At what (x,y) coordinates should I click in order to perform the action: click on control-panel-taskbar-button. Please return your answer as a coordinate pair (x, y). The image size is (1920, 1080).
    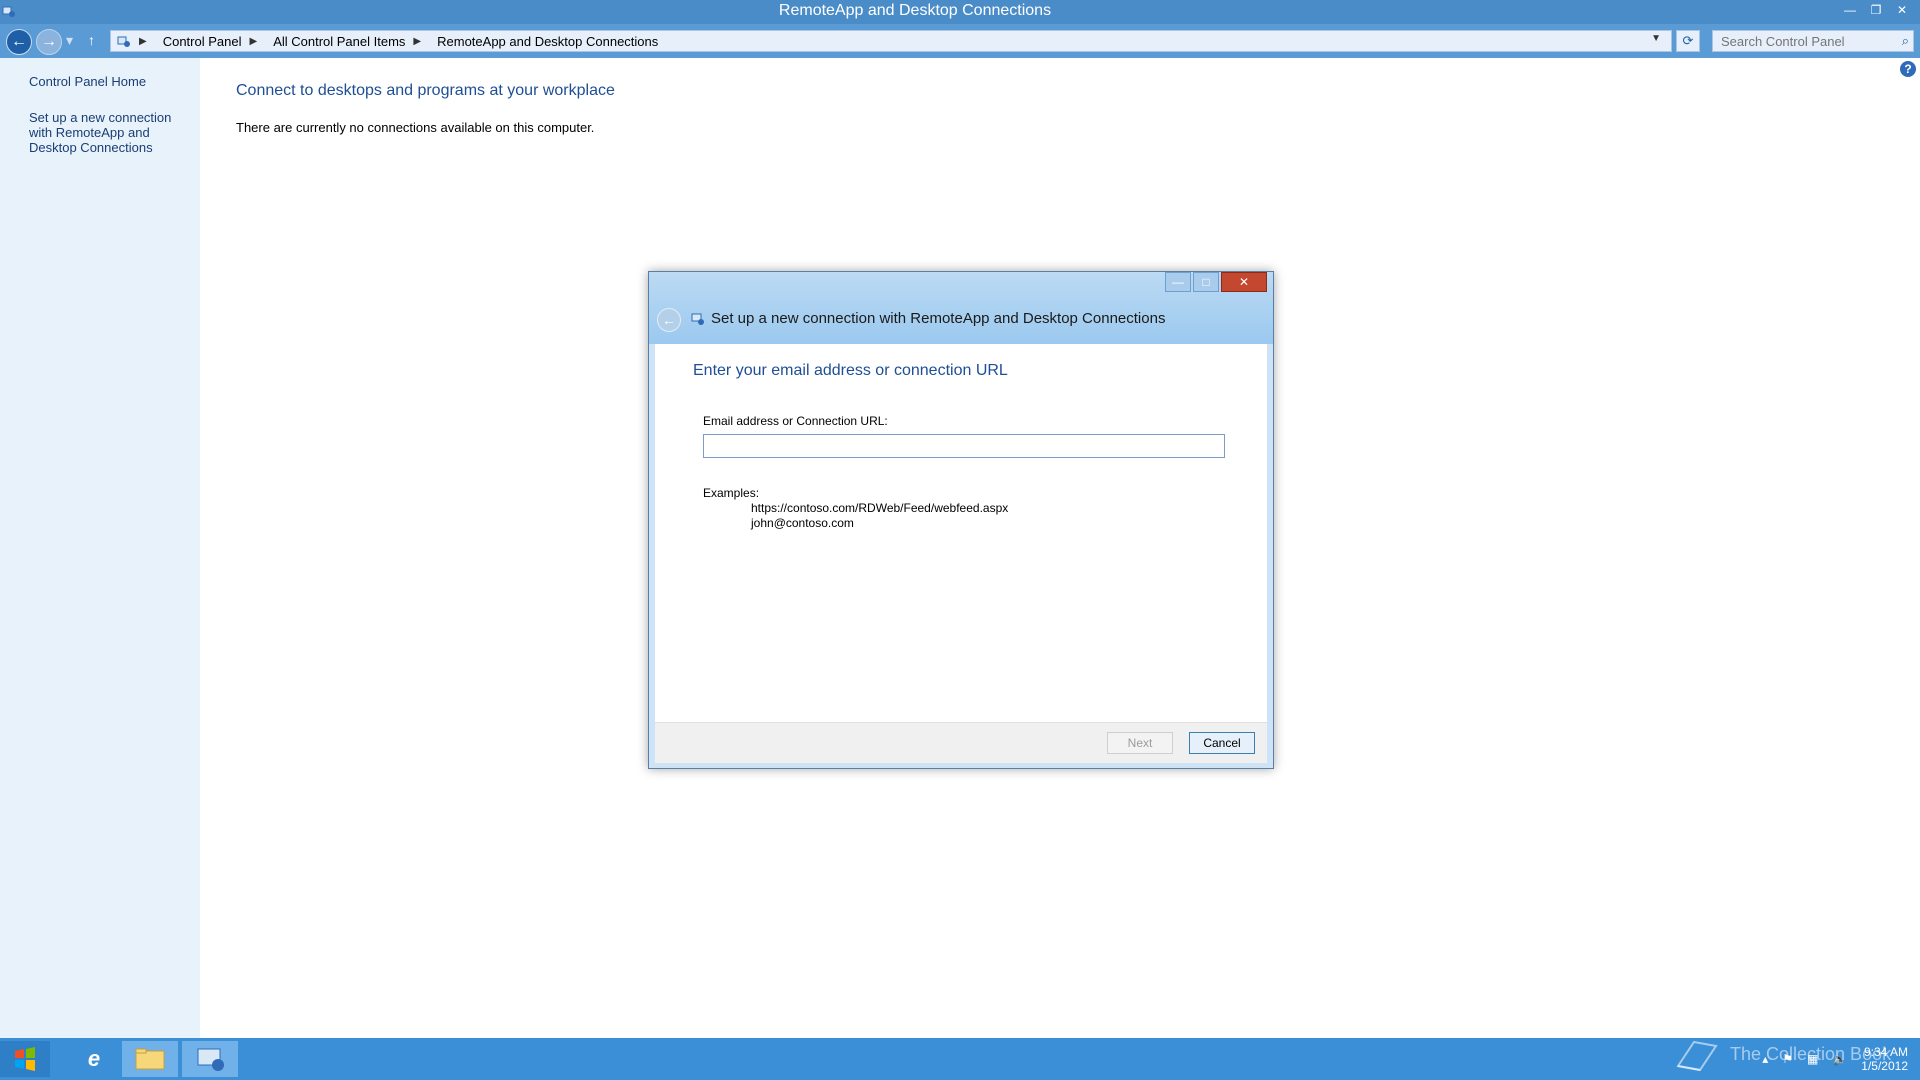
    Looking at the image, I should click on (210, 1059).